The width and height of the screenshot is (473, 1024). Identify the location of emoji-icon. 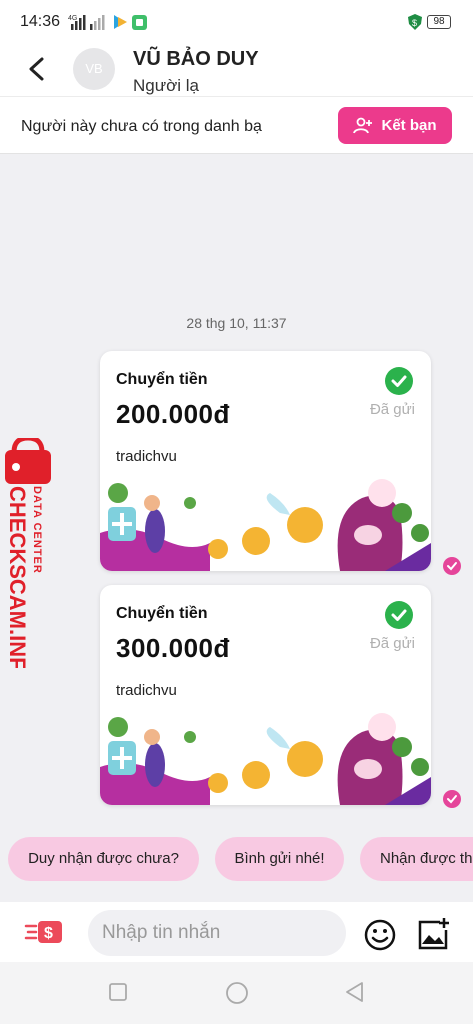
(380, 935).